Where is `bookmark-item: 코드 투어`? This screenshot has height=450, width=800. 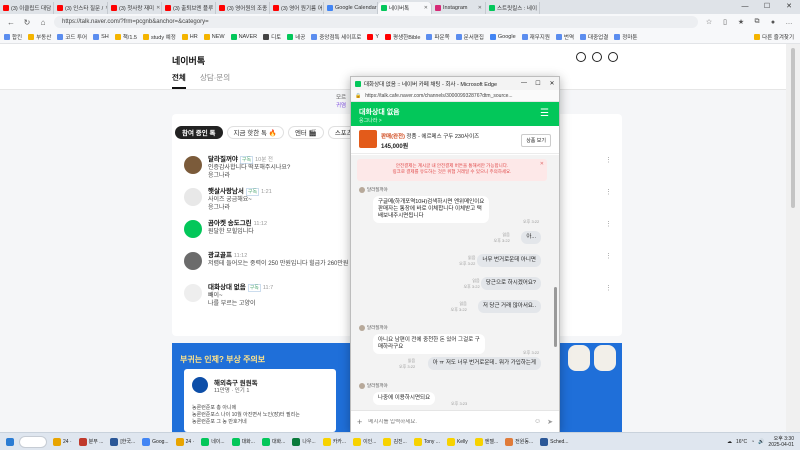
bookmark-item: 코드 투어 is located at coordinates (72, 37).